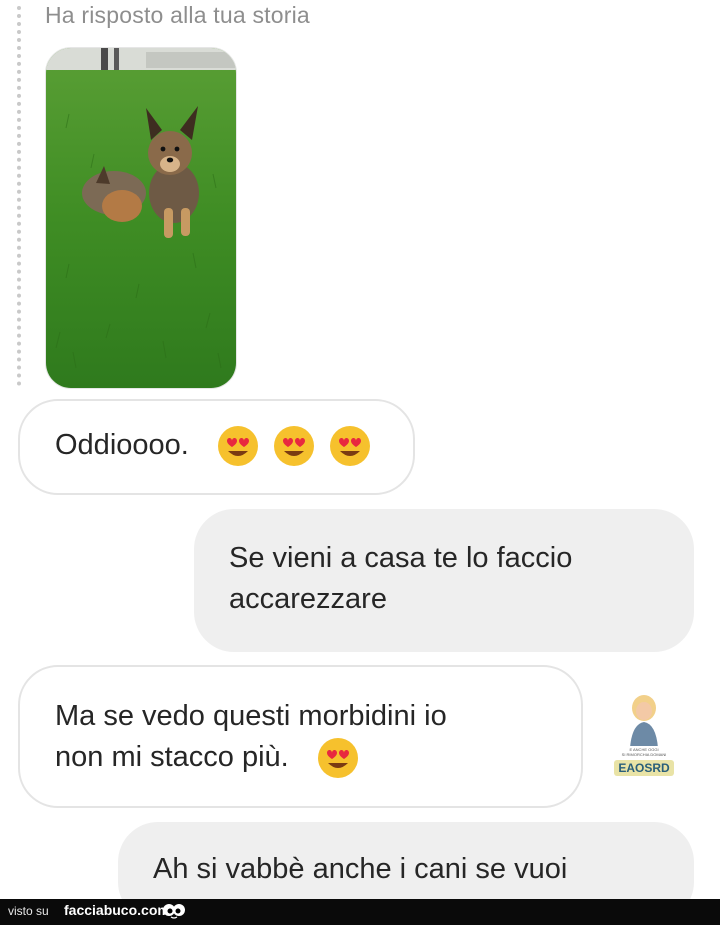 This screenshot has height=925, width=720. What do you see at coordinates (174, 911) in the screenshot?
I see `eyes-logo-icon` at bounding box center [174, 911].